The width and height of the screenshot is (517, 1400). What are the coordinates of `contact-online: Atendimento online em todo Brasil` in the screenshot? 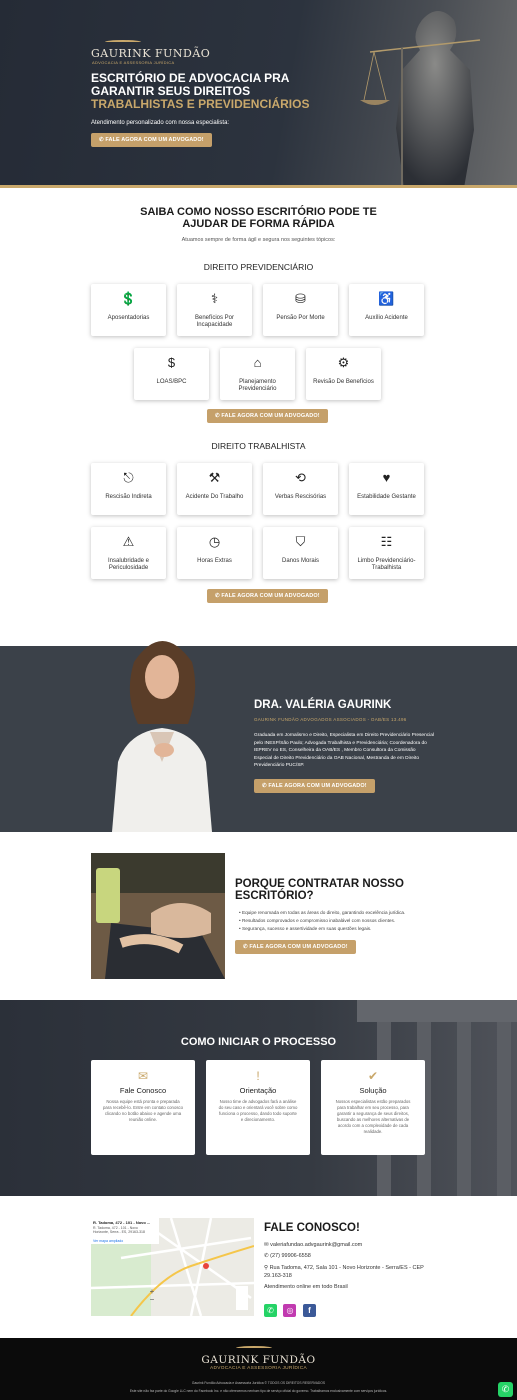 It's located at (306, 1287).